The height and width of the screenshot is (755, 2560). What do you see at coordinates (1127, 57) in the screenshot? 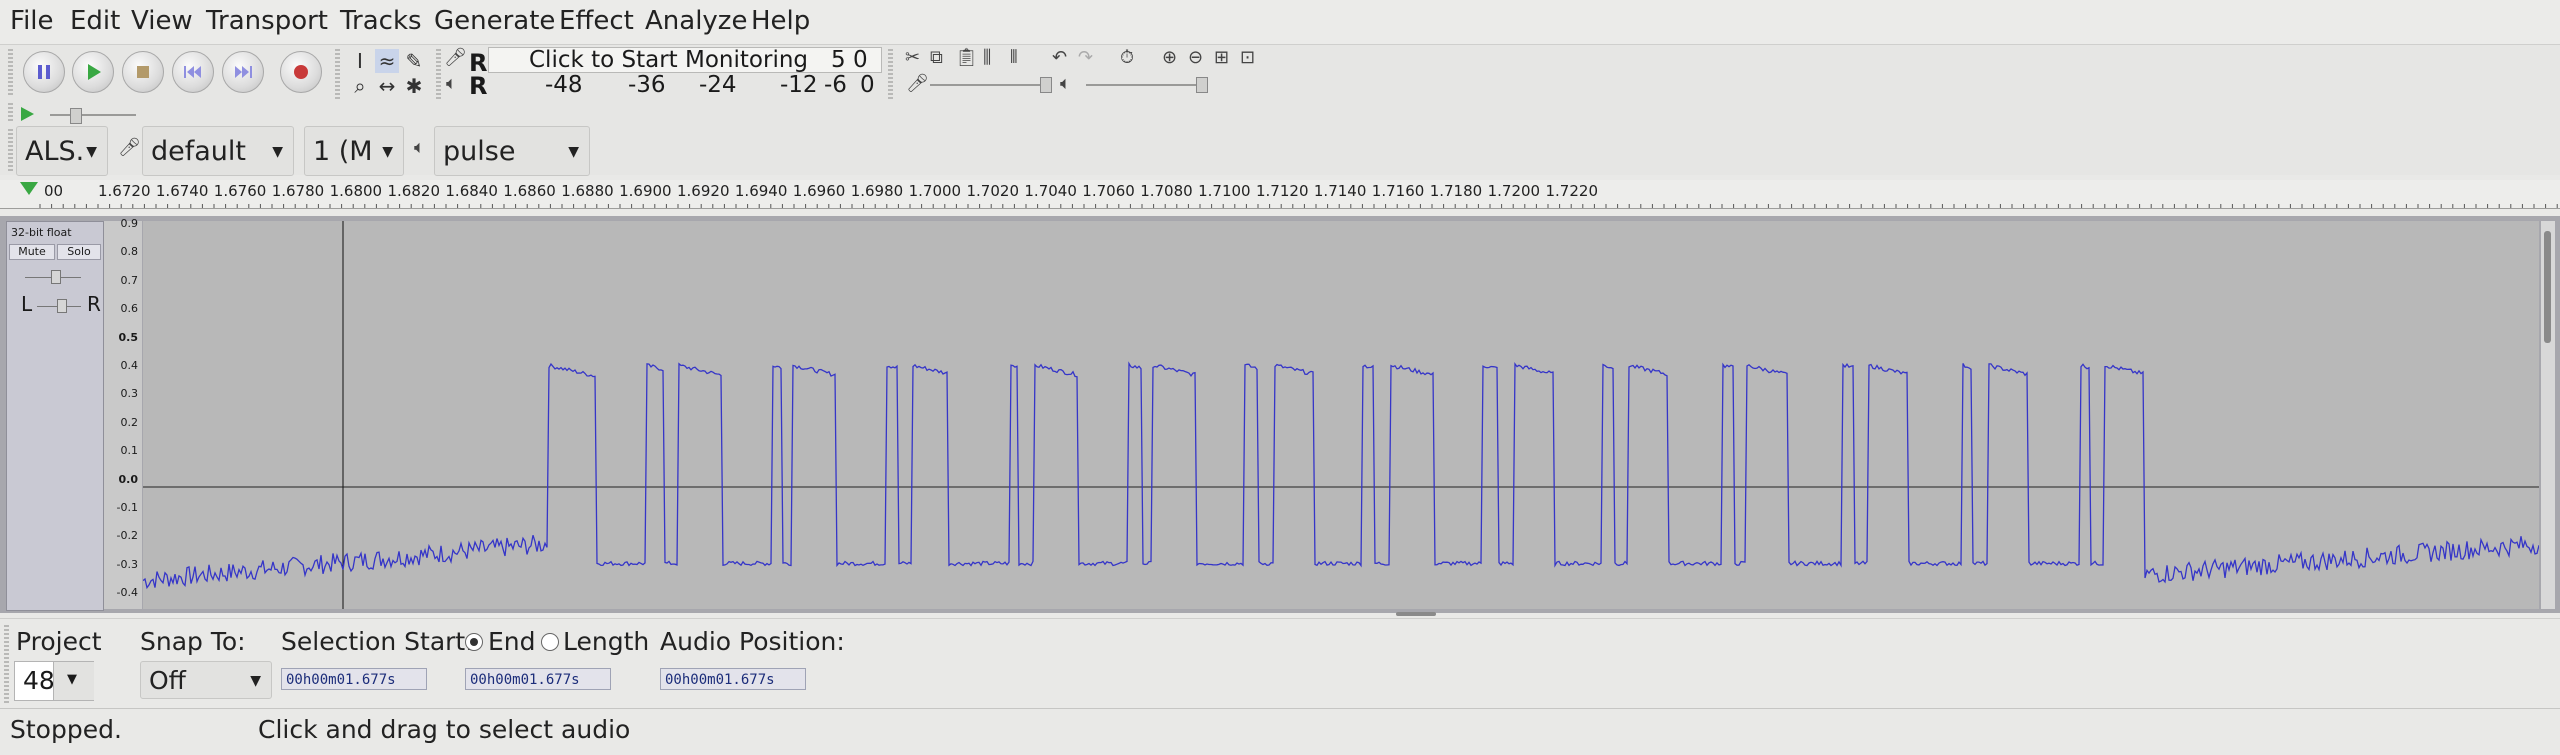
I see `sync-lock-icon: ⏱︎` at bounding box center [1127, 57].